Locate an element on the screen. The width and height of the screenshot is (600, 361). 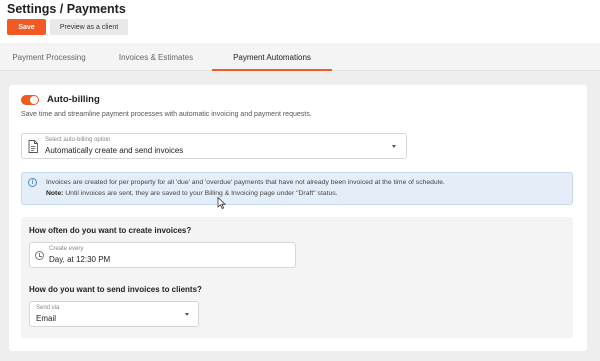
auto-billing-title: Auto-billing is located at coordinates (73, 99).